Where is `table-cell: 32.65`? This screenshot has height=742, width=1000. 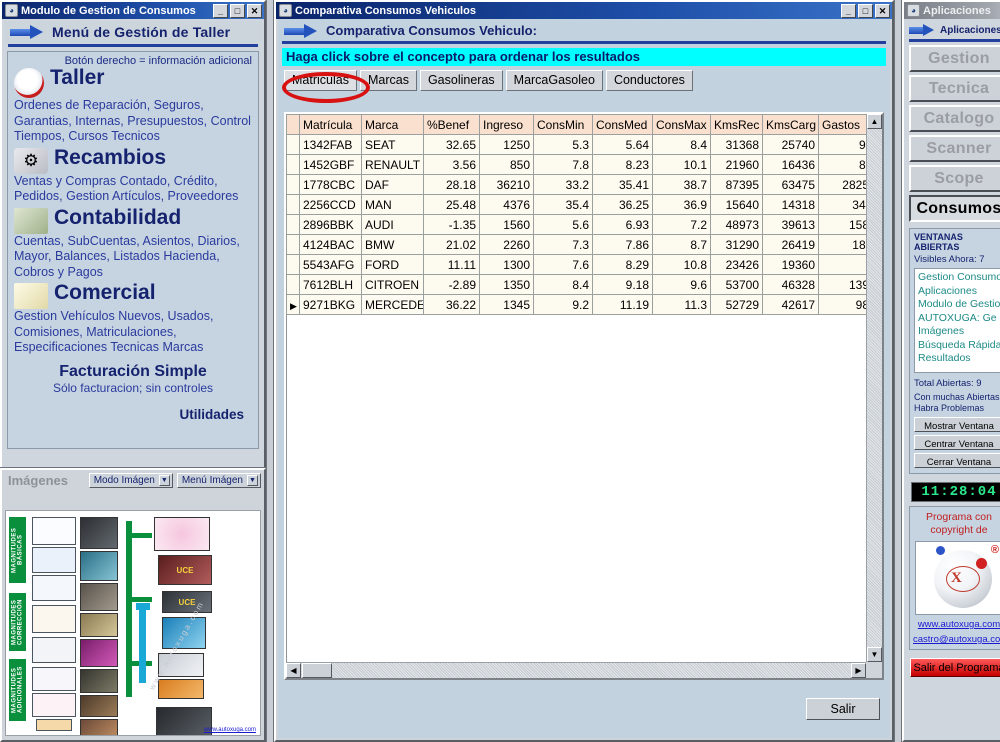 table-cell: 32.65 is located at coordinates (451, 144).